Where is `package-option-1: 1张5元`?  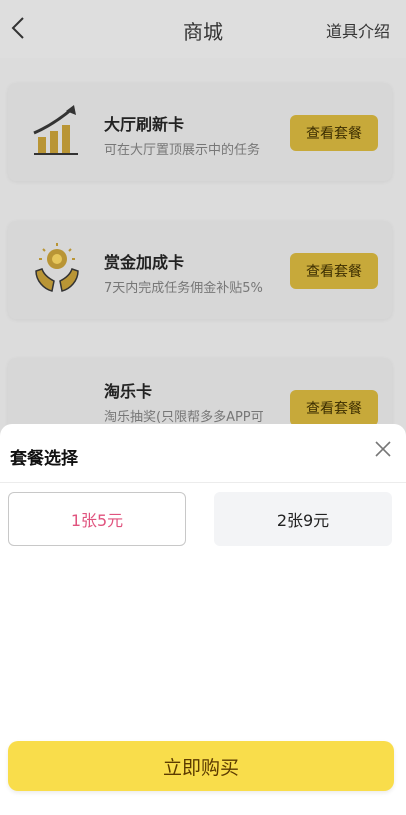
package-option-1: 1张5元 is located at coordinates (97, 519).